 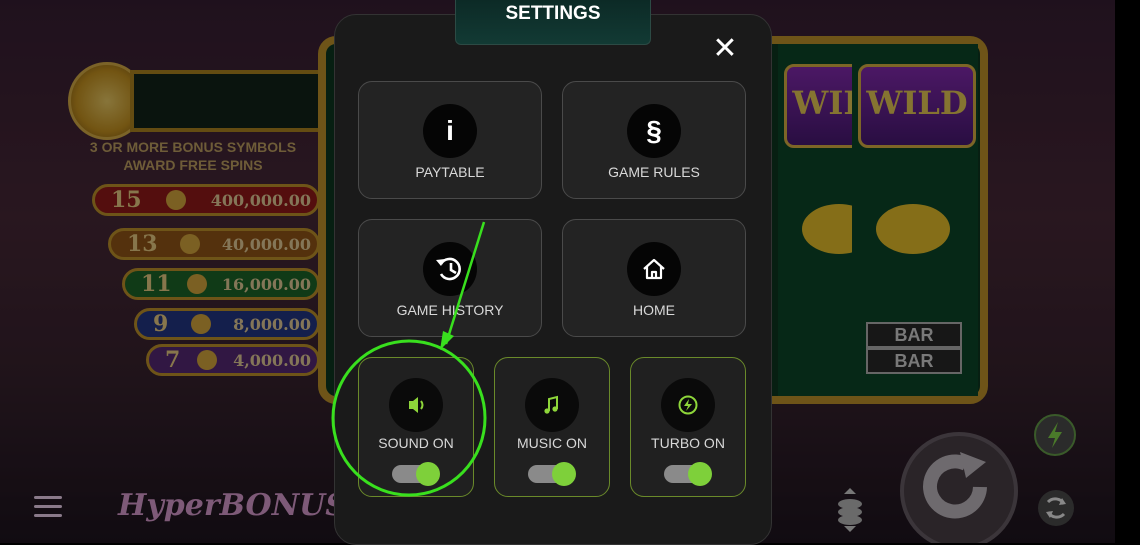 What do you see at coordinates (552, 443) in the screenshot?
I see `music-label: MUSIC ON` at bounding box center [552, 443].